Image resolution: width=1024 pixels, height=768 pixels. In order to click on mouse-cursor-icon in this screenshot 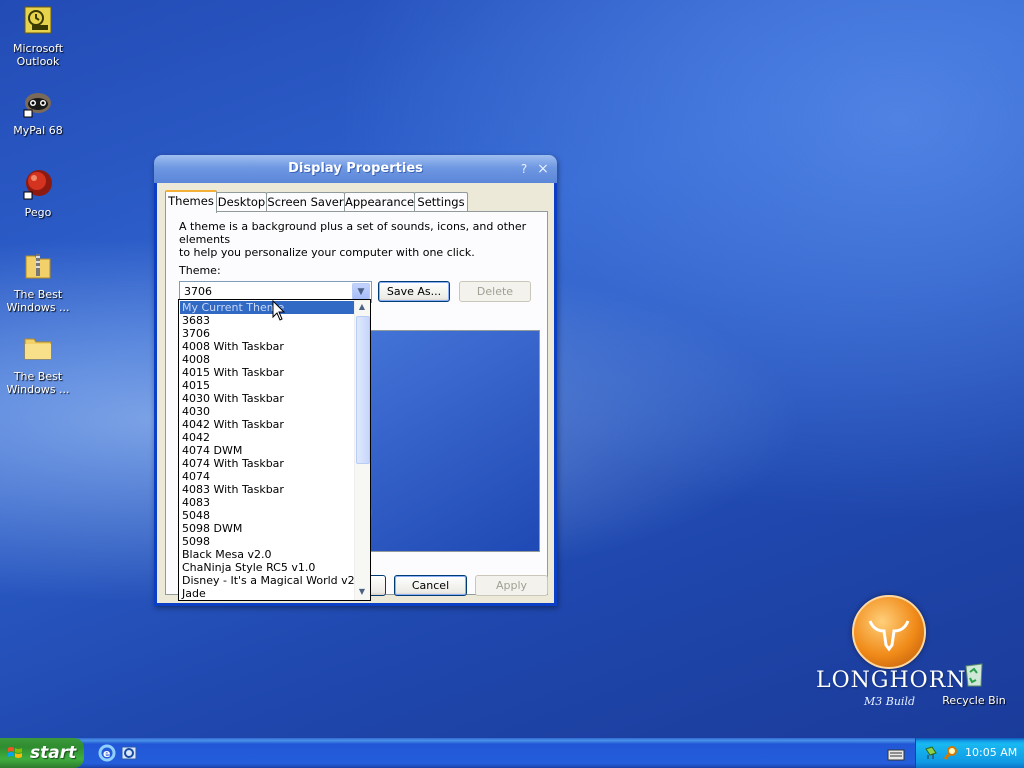, I will do `click(279, 310)`.